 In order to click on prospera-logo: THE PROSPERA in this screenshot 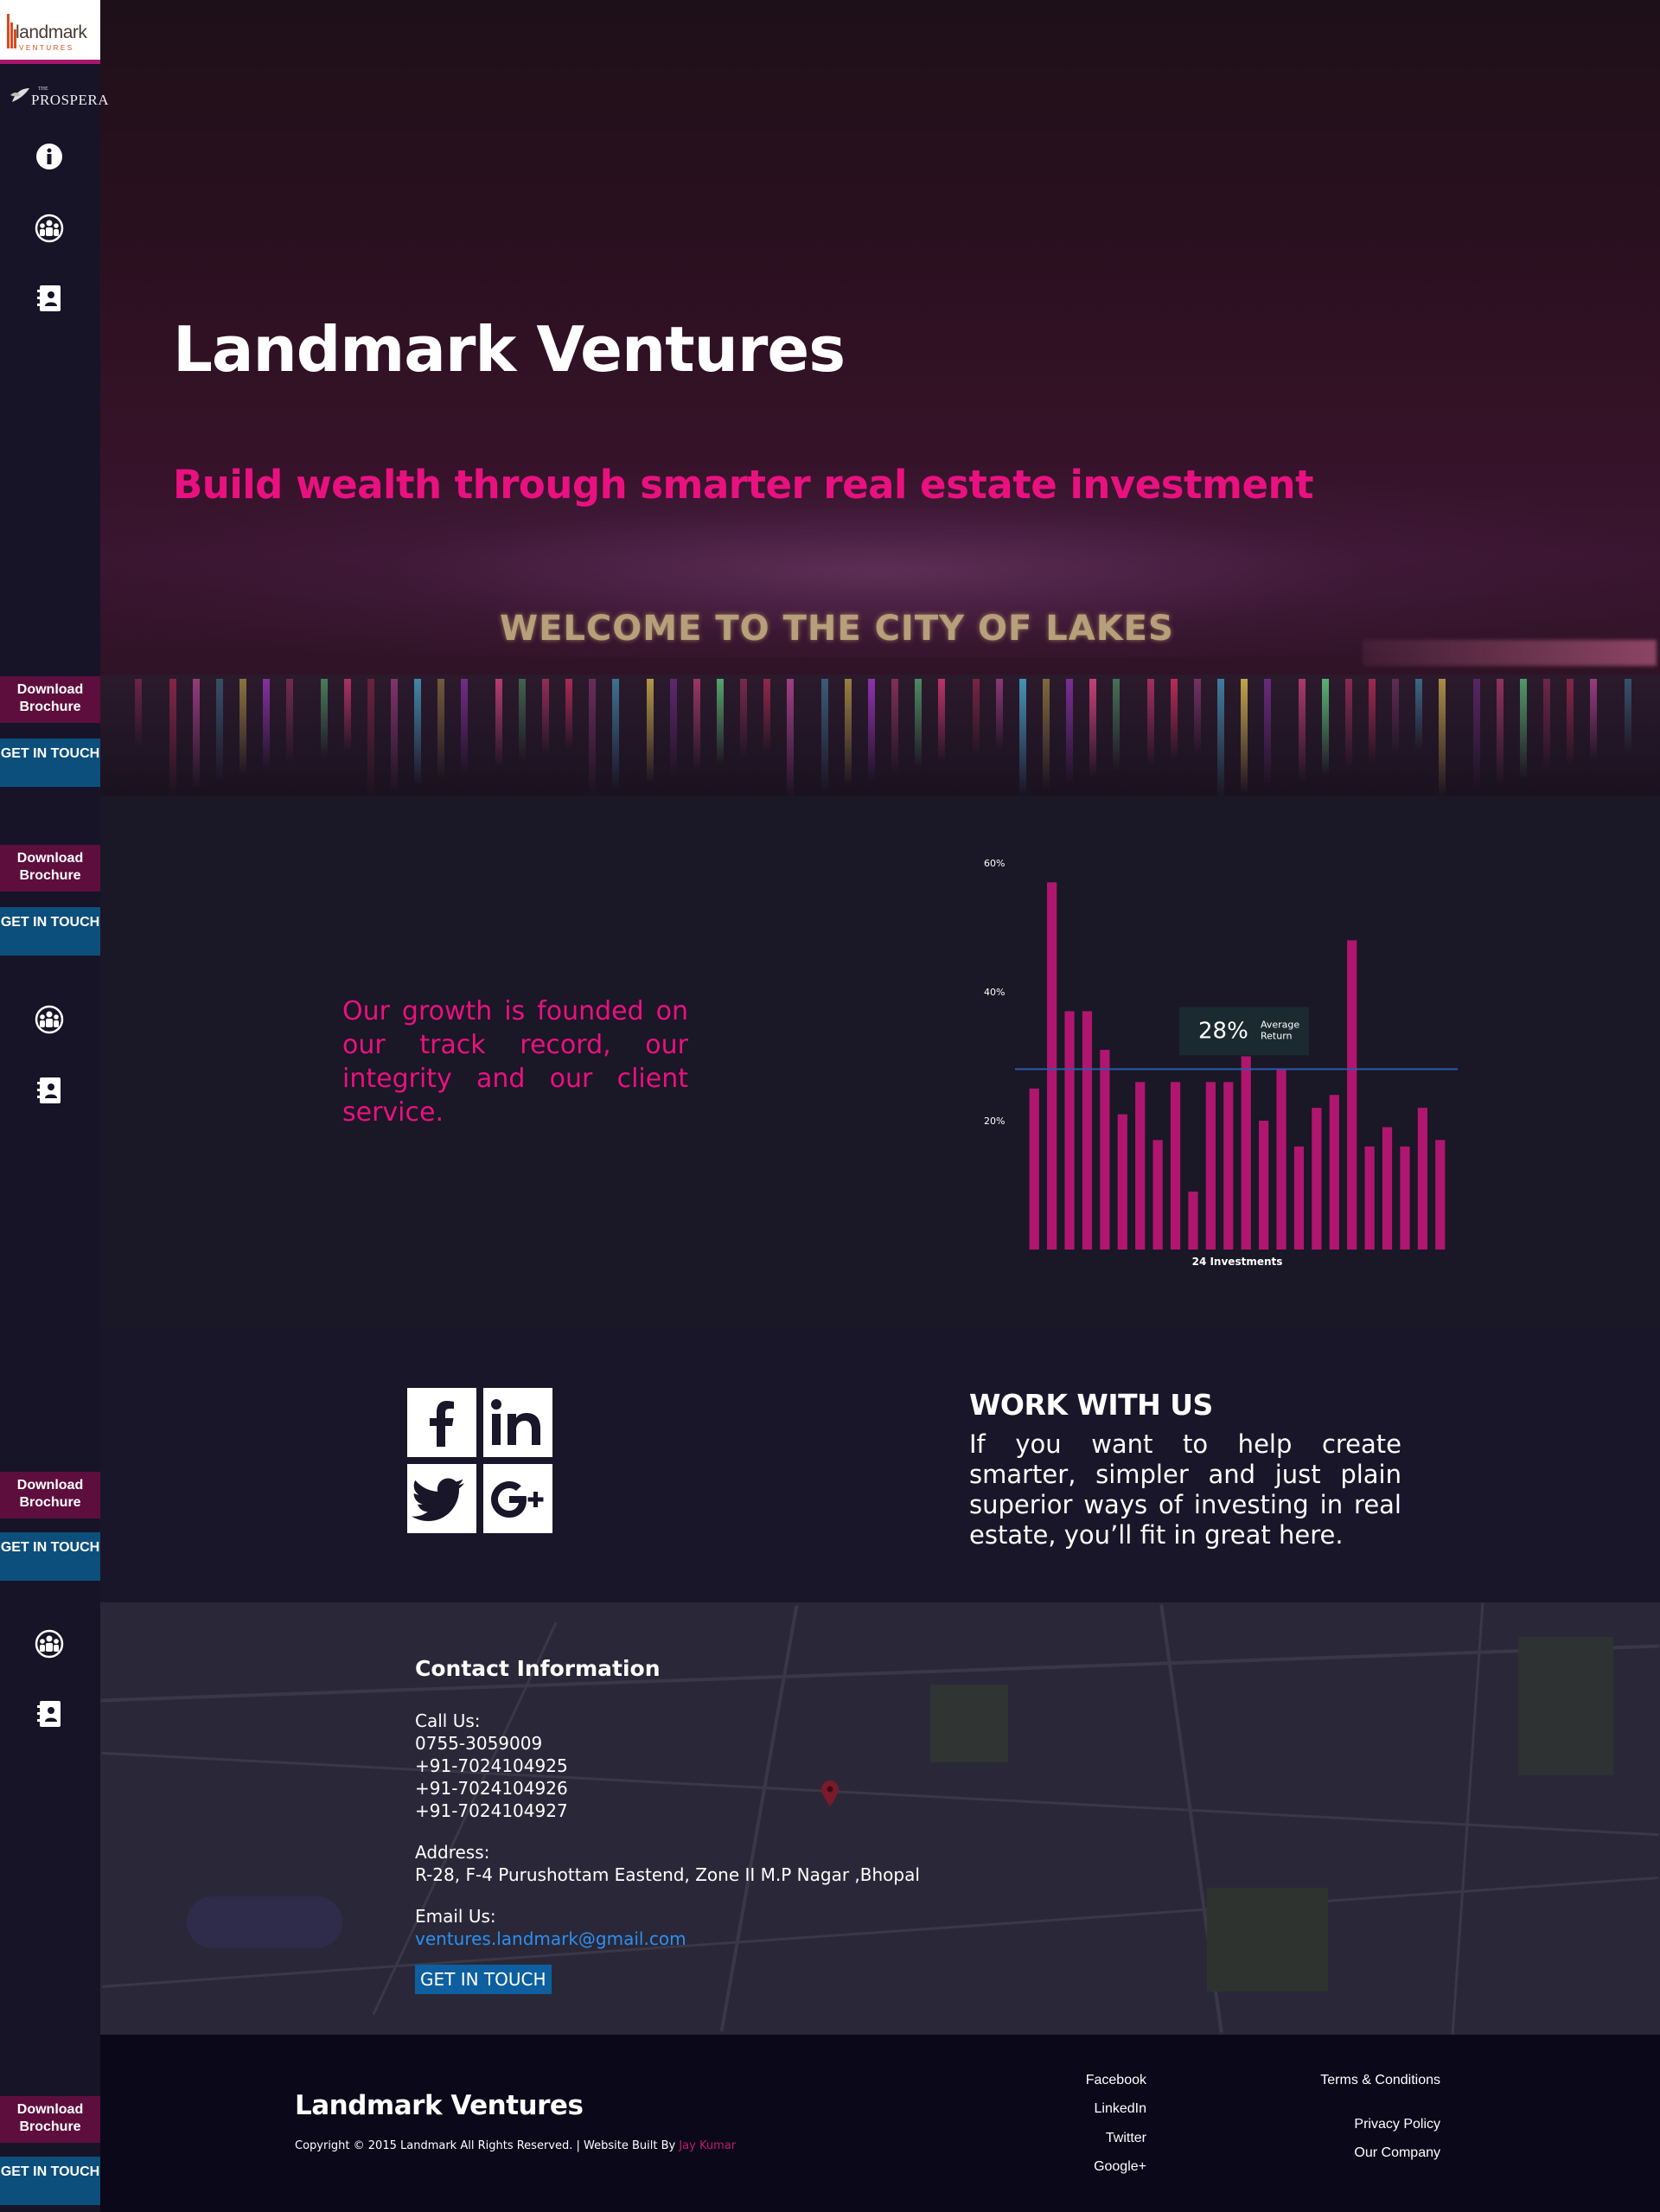, I will do `click(58, 100)`.